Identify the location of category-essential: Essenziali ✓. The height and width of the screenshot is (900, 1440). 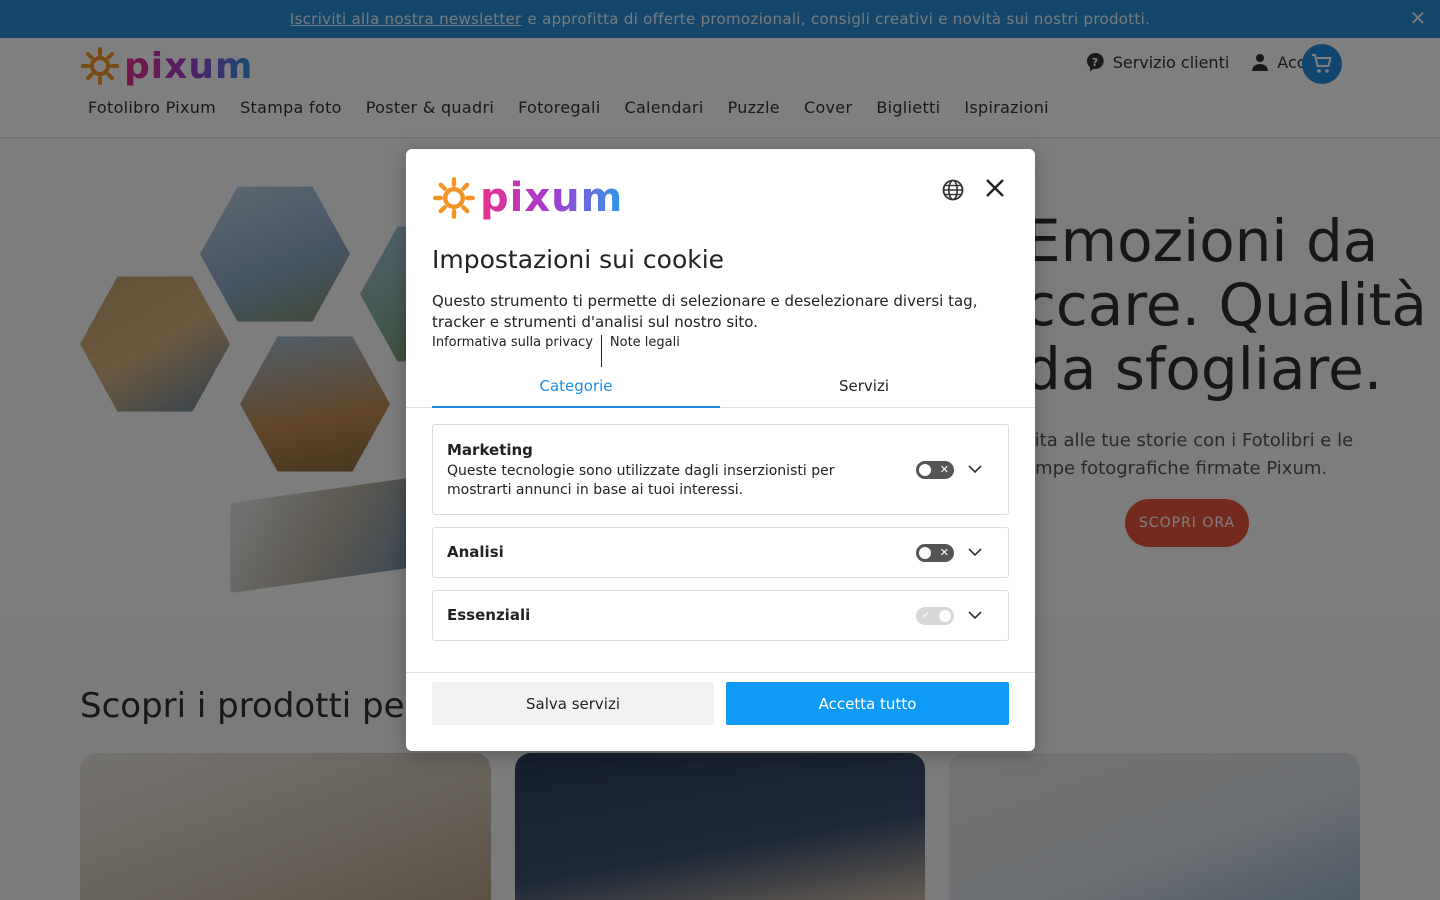
(720, 615).